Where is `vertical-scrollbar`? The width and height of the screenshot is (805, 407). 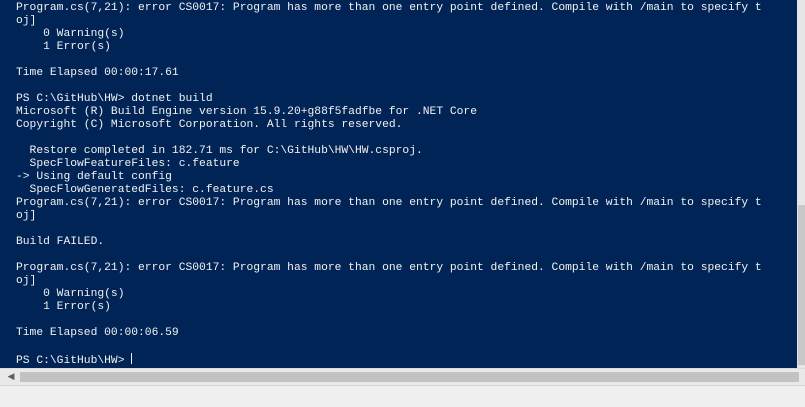 vertical-scrollbar is located at coordinates (801, 184).